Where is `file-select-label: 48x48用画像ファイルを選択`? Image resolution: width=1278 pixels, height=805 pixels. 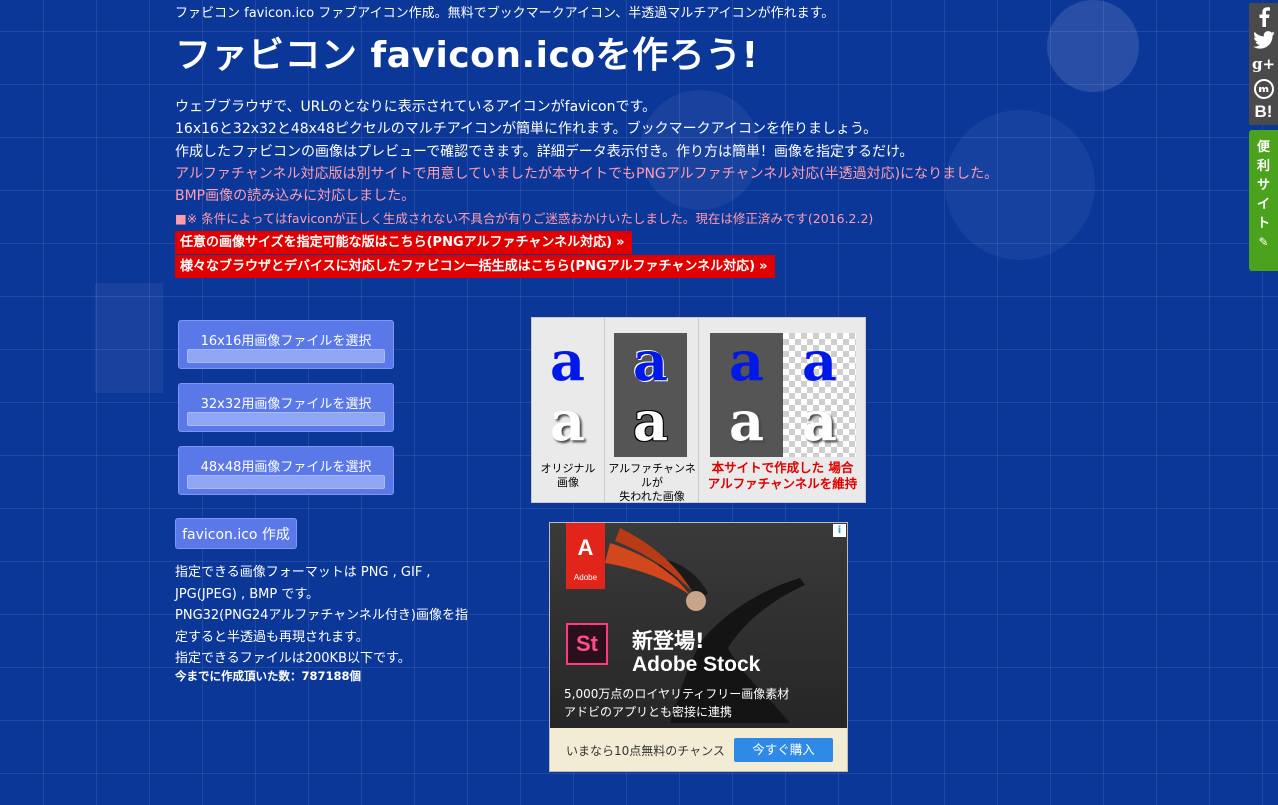 file-select-label: 48x48用画像ファイルを選択 is located at coordinates (286, 467).